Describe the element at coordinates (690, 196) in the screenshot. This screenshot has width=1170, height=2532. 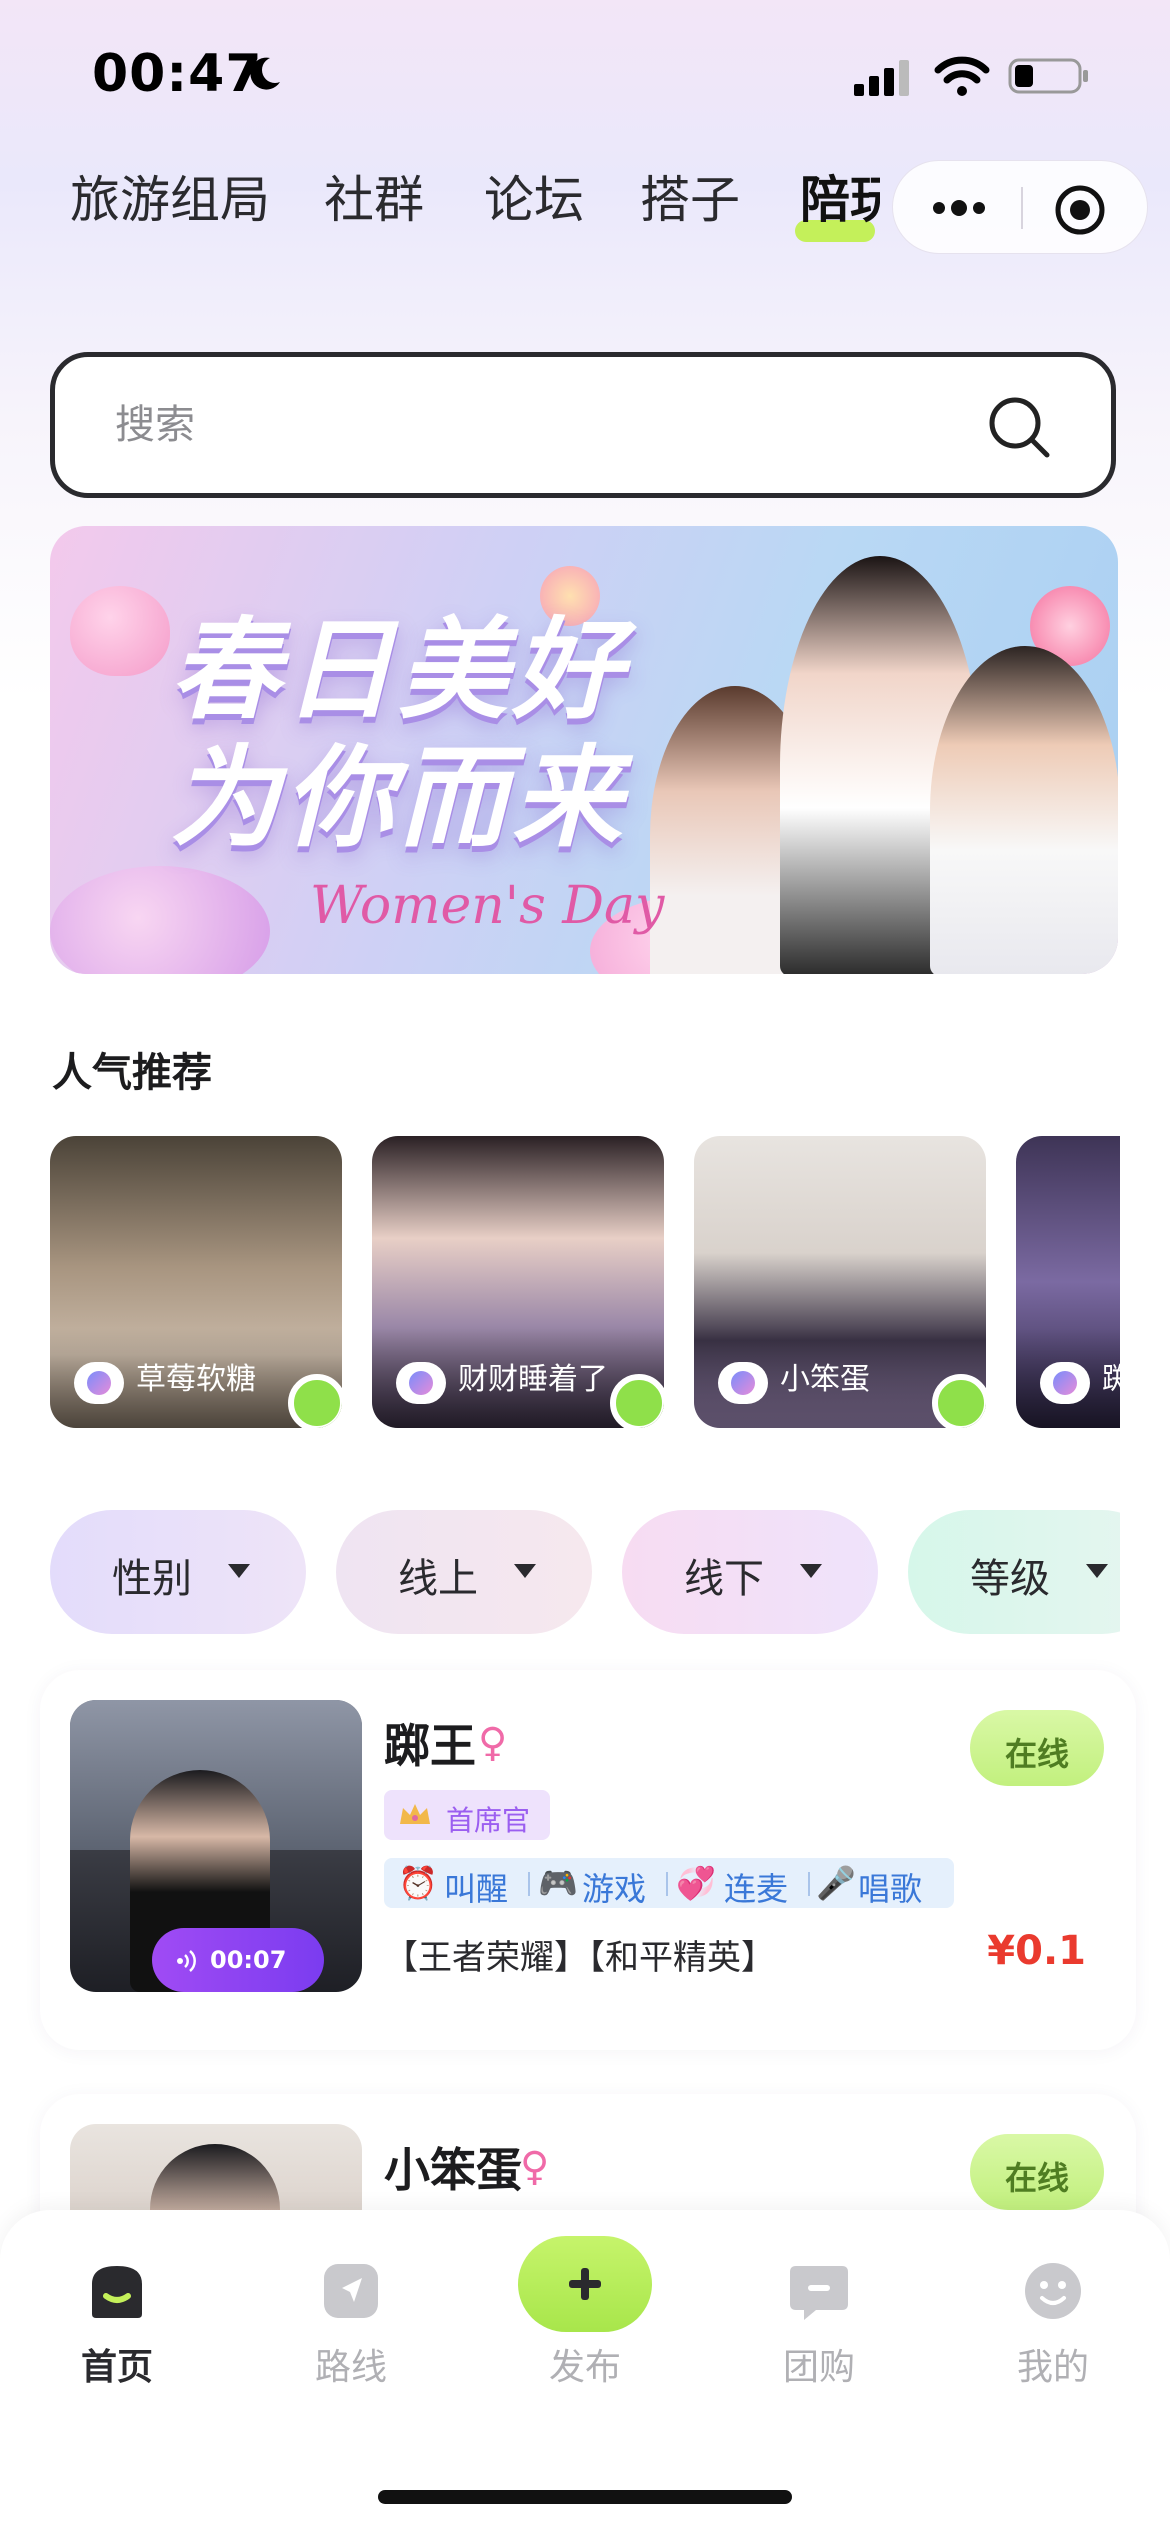
I see `tab-buddy: 搭子` at that location.